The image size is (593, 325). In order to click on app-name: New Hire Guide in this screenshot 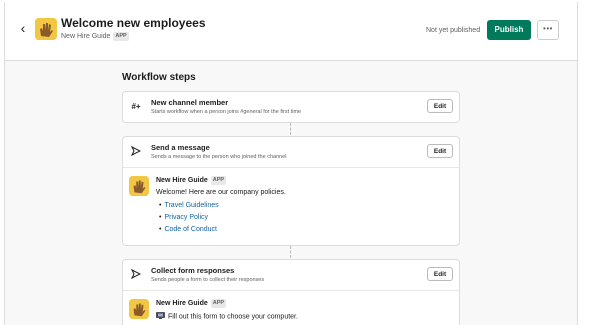, I will do `click(86, 36)`.